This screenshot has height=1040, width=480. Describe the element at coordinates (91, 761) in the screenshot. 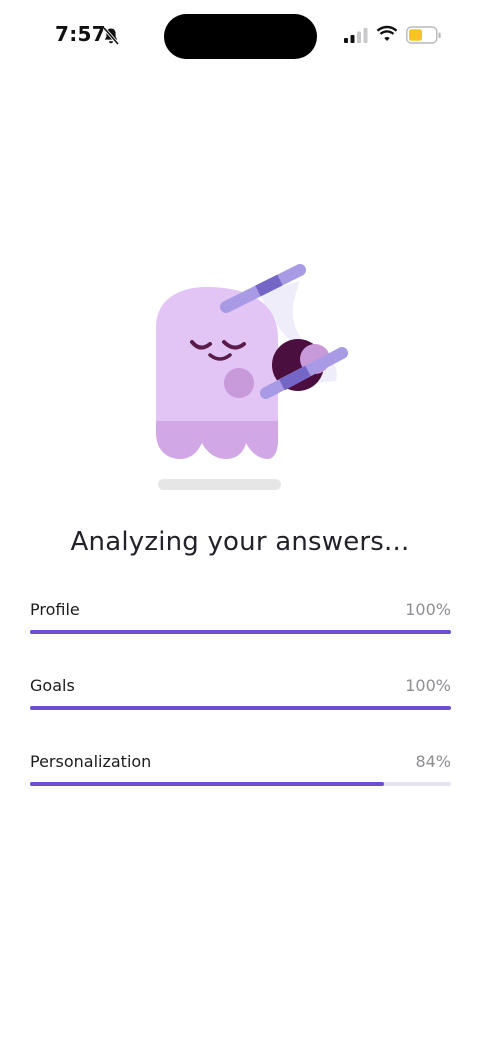

I see `progress-label: Personalization` at that location.